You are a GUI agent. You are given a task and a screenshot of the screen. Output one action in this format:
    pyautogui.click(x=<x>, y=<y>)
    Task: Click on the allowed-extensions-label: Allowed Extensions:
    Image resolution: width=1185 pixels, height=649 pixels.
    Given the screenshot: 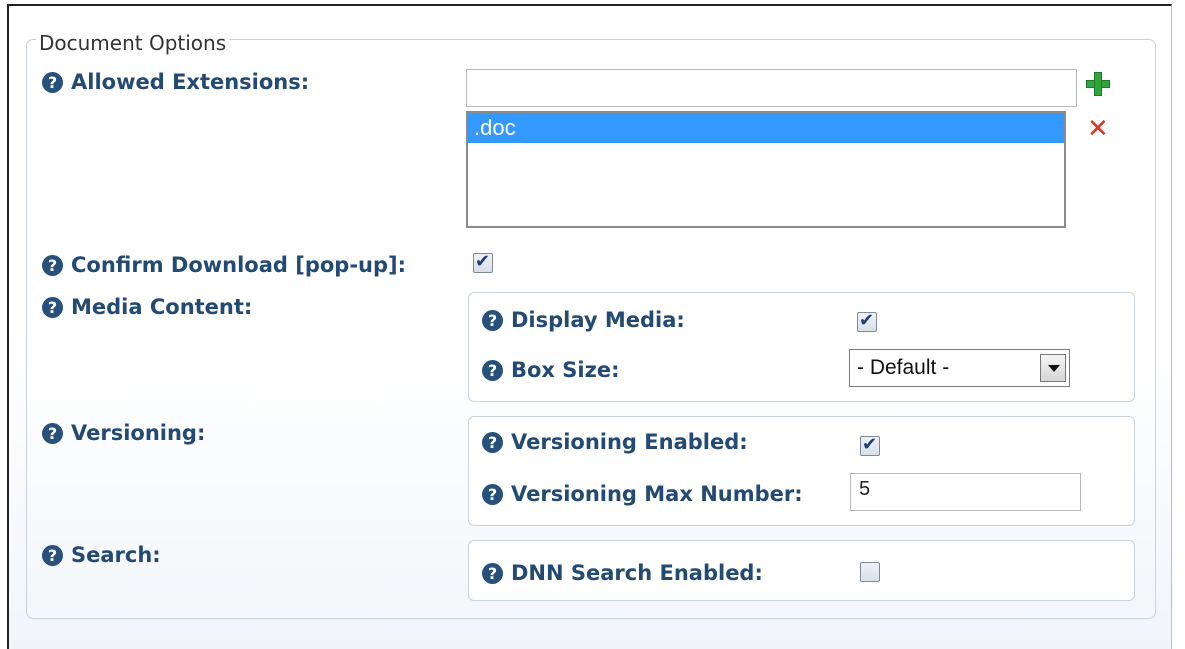 What is the action you would take?
    pyautogui.click(x=190, y=82)
    